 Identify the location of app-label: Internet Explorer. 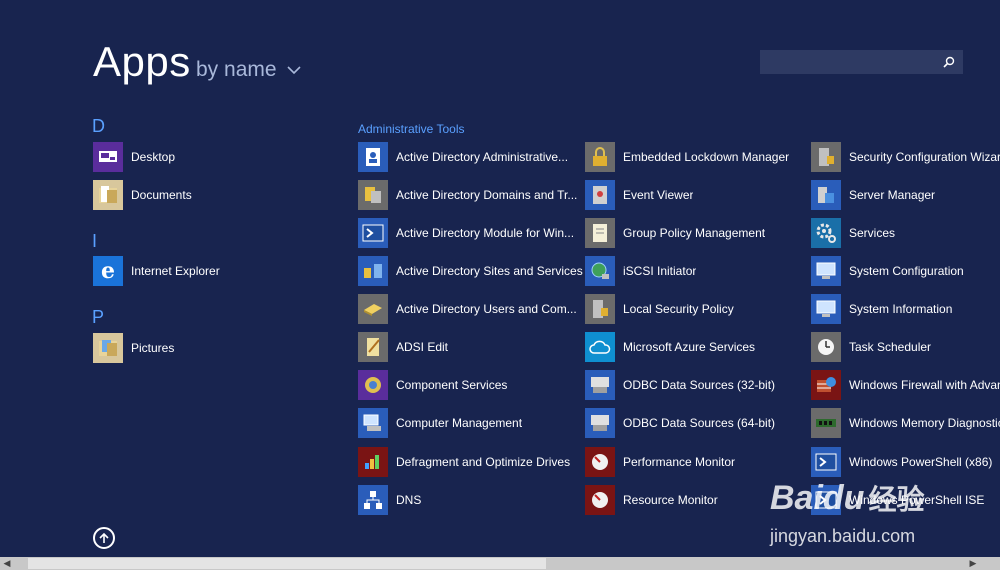
(175, 271).